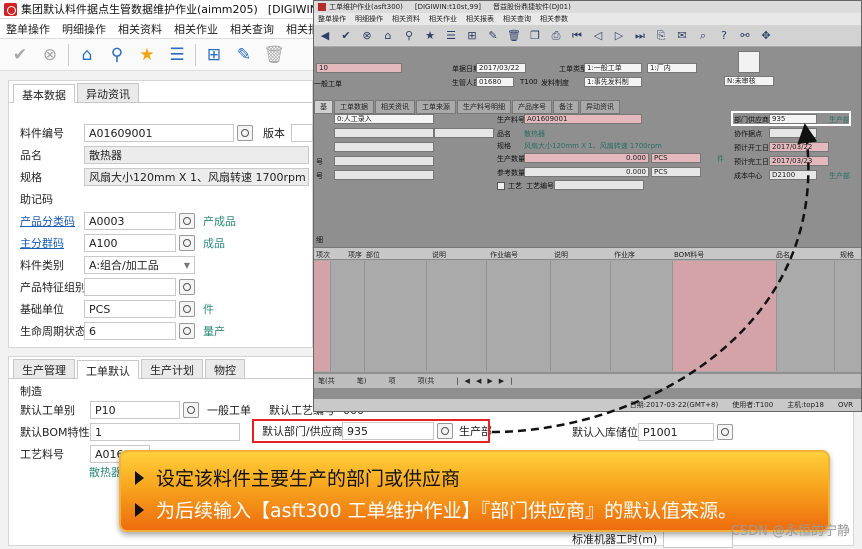  I want to click on overlay-ref-qty-input: 0.000, so click(586, 172).